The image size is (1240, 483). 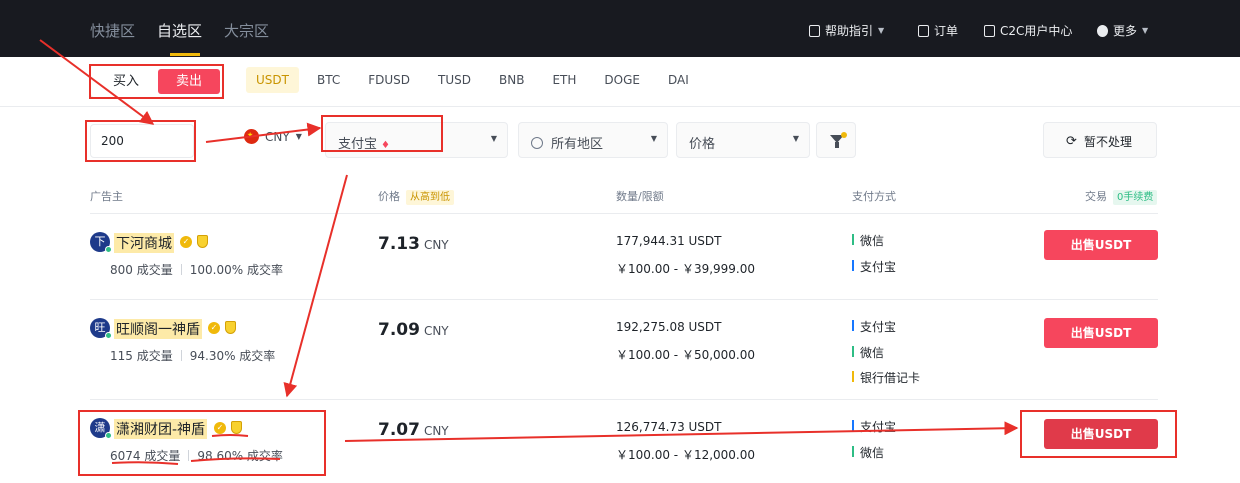 I want to click on filter-icon-stem, so click(x=837, y=145).